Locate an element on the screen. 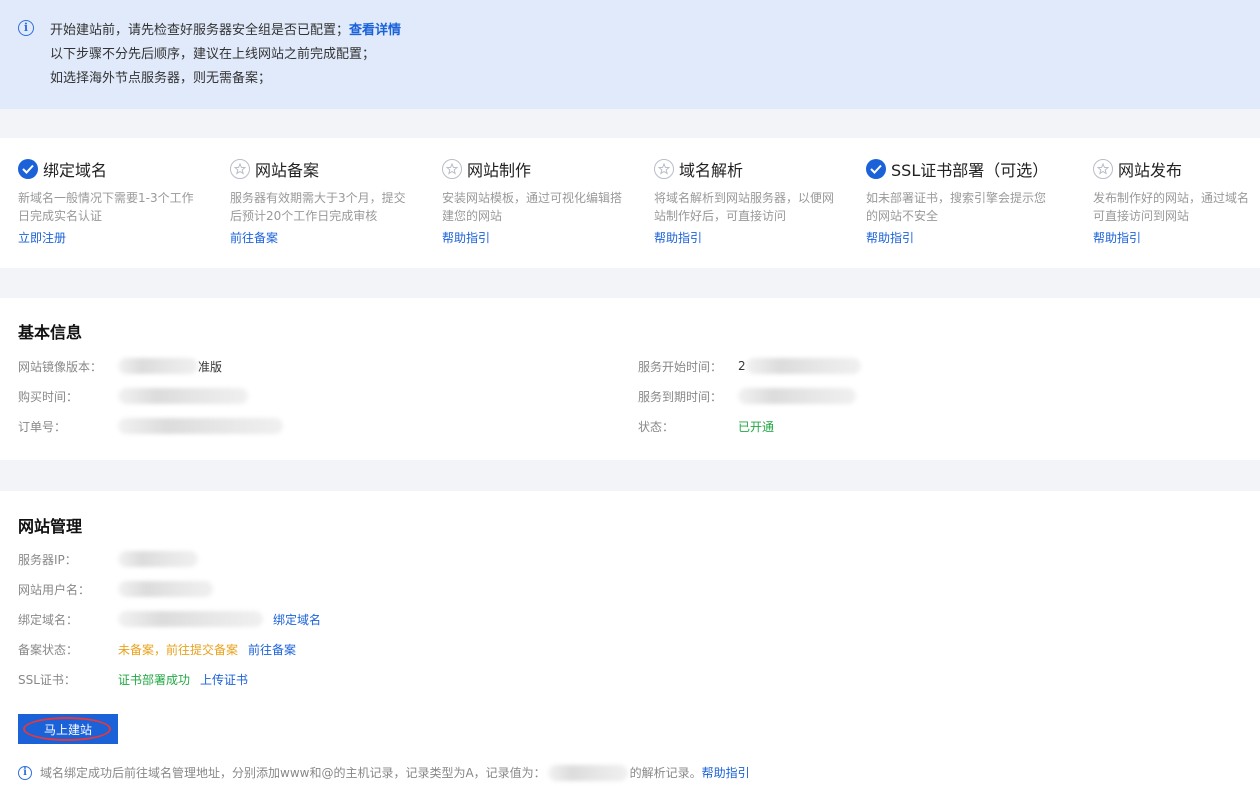 This screenshot has height=786, width=1260. field-label: 备案状态： is located at coordinates (48, 649).